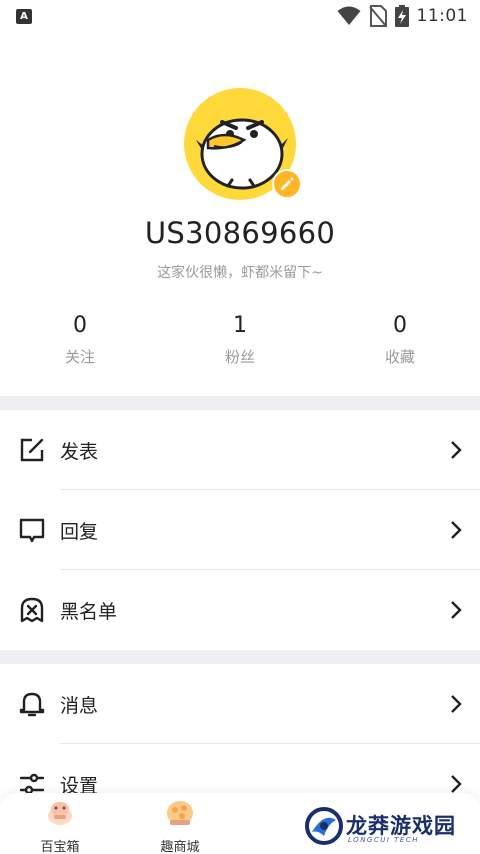  I want to click on menu-item-blacklist: 黑名单, so click(240, 610).